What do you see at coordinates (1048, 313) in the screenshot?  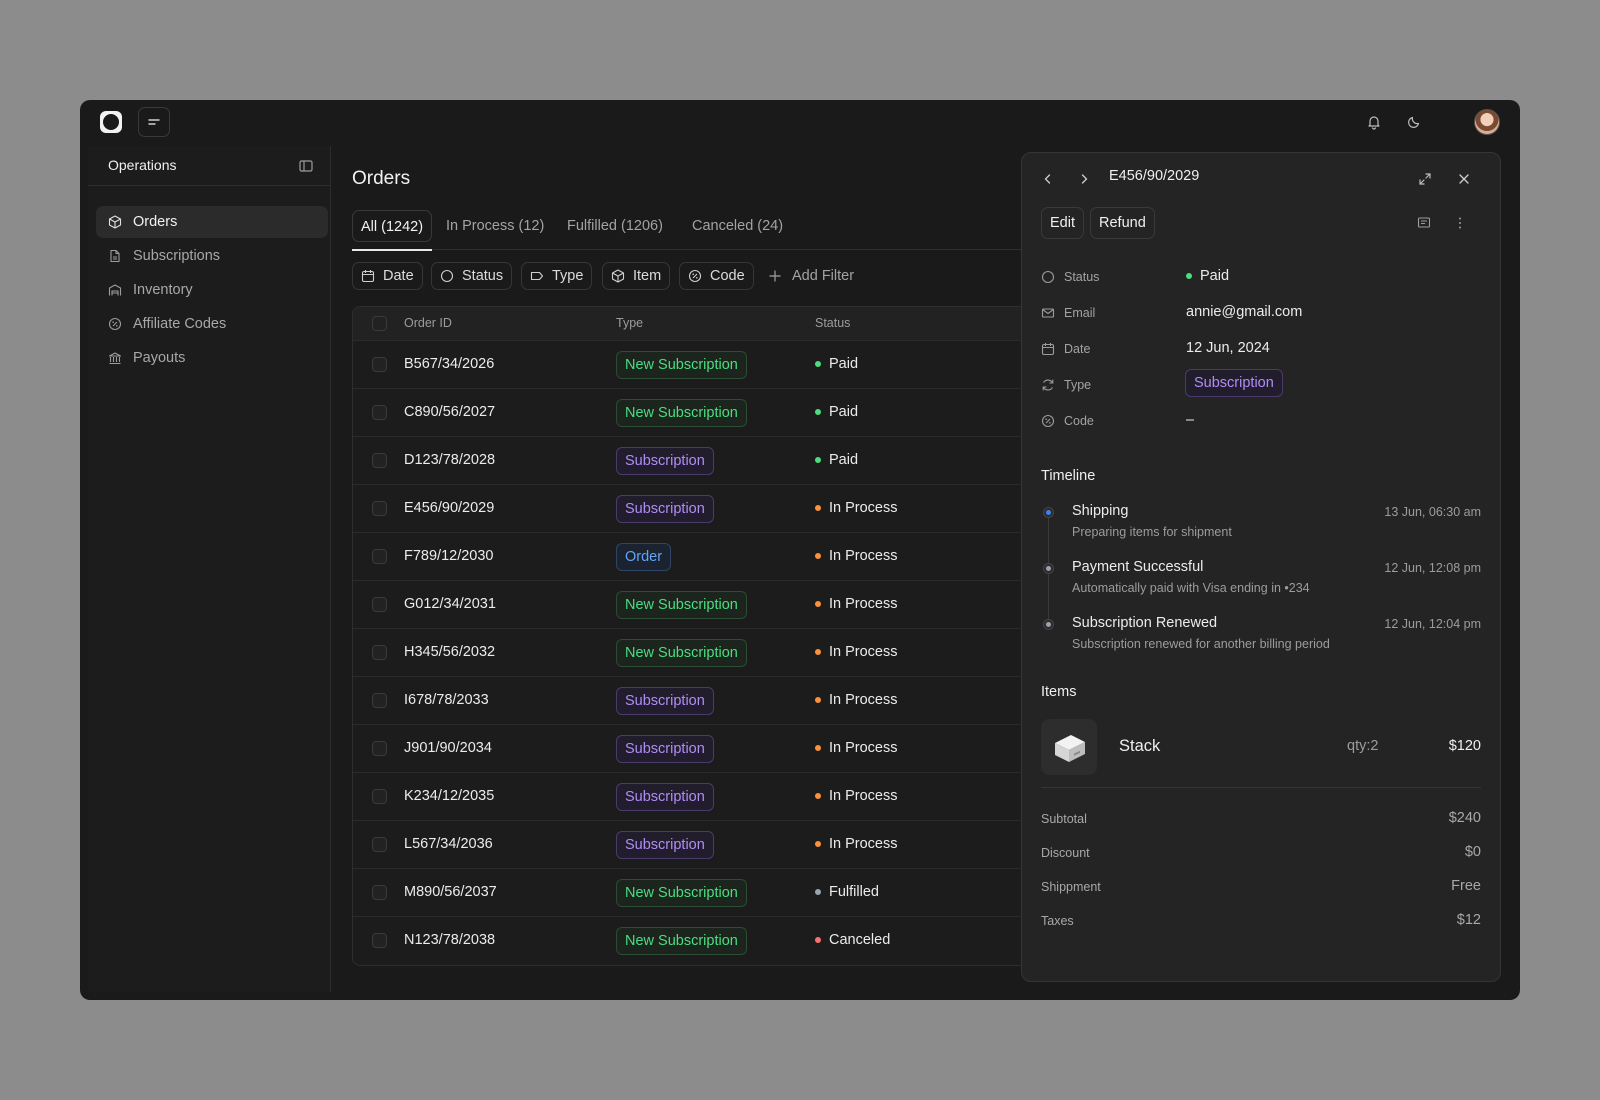 I see `mail-icon` at bounding box center [1048, 313].